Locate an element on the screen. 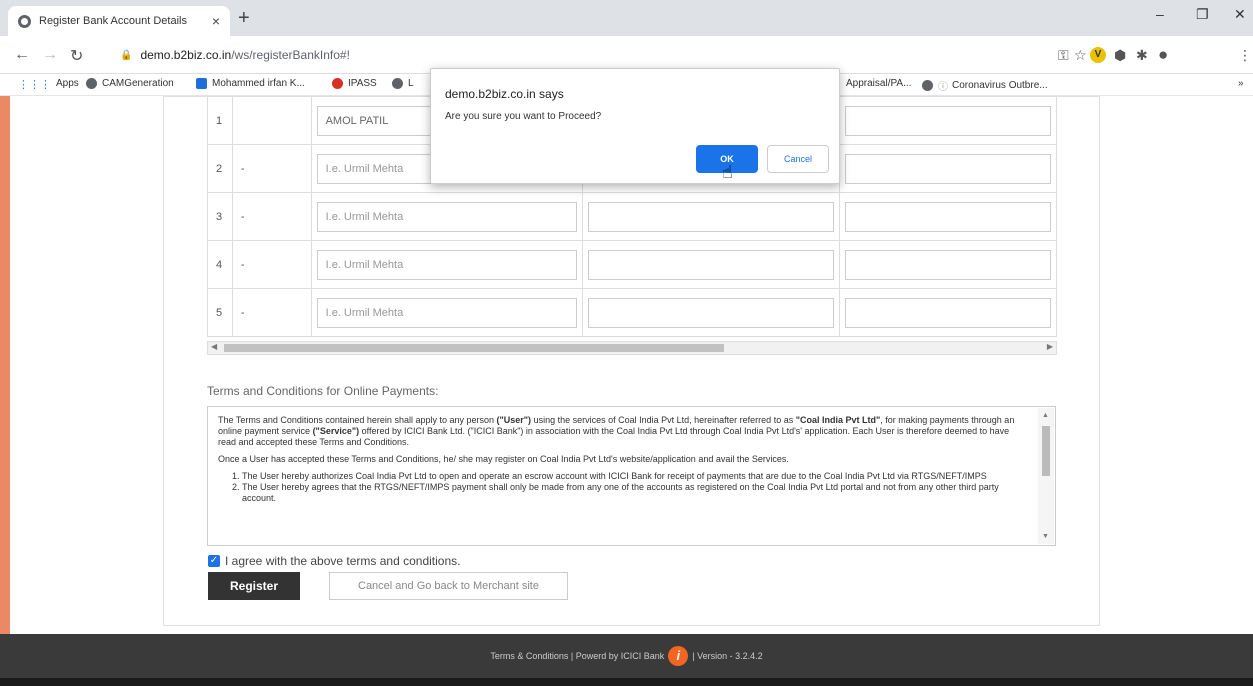  row-number: 1 is located at coordinates (220, 120).